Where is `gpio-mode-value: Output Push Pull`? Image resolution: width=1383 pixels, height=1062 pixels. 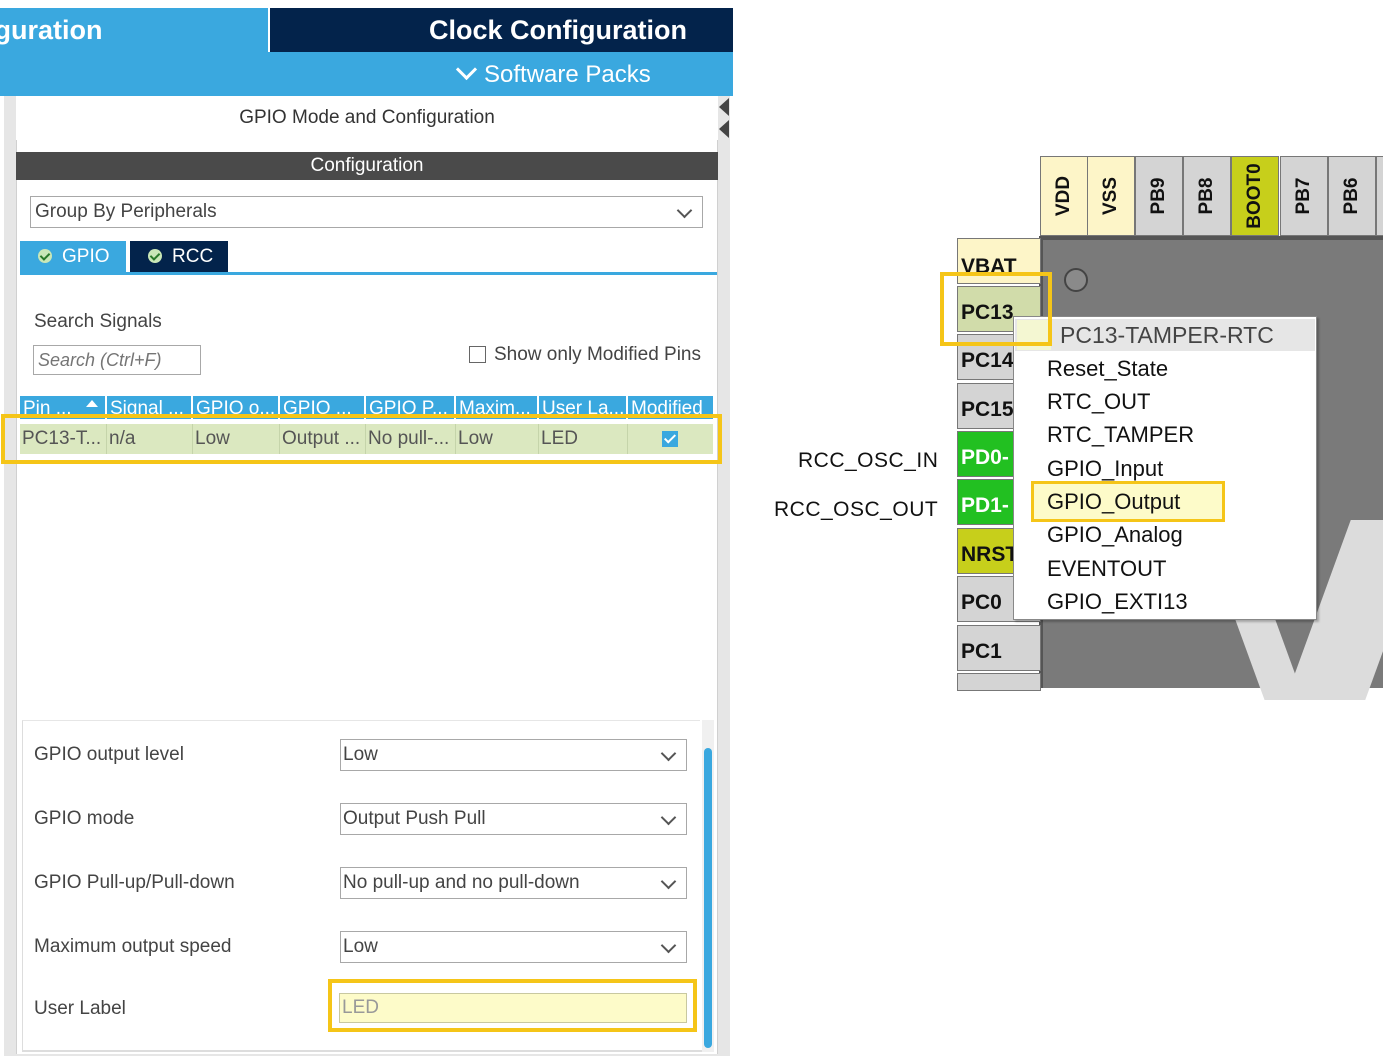 gpio-mode-value: Output Push Pull is located at coordinates (414, 818).